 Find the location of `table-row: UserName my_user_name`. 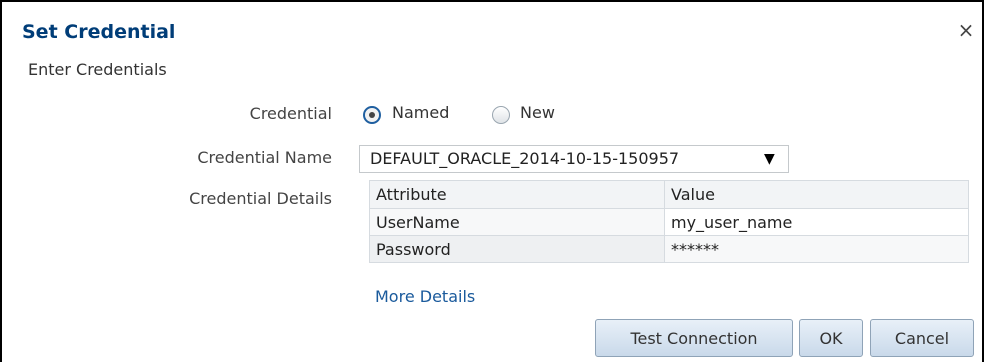

table-row: UserName my_user_name is located at coordinates (669, 222).